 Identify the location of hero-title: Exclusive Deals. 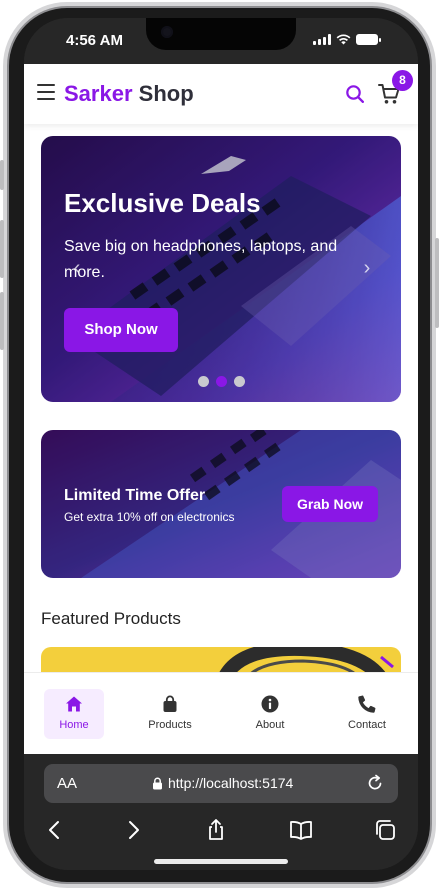
(162, 203).